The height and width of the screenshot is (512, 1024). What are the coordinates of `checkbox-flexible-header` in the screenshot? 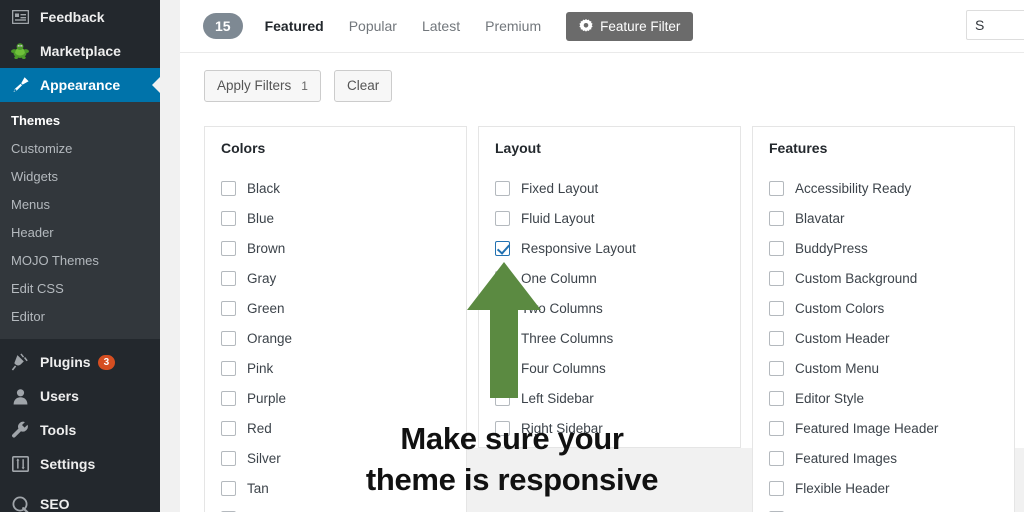 It's located at (776, 488).